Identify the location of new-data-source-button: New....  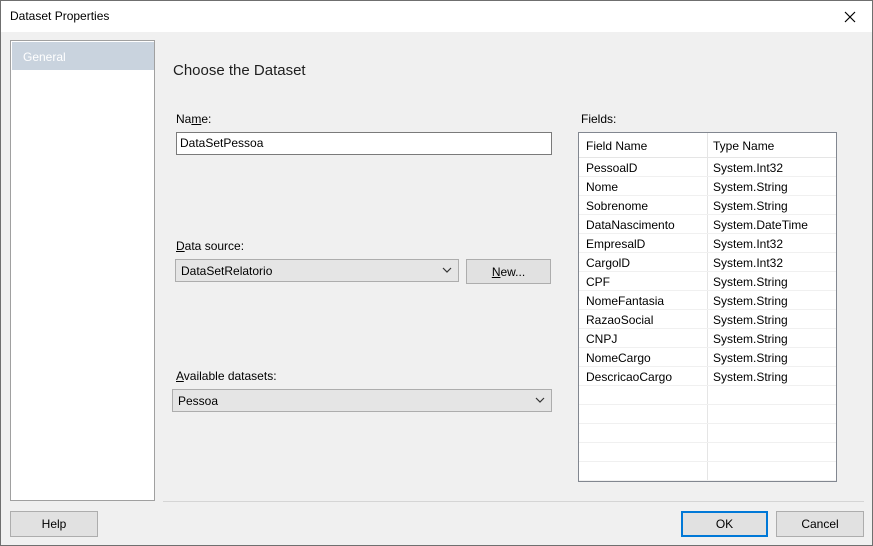
(508, 271).